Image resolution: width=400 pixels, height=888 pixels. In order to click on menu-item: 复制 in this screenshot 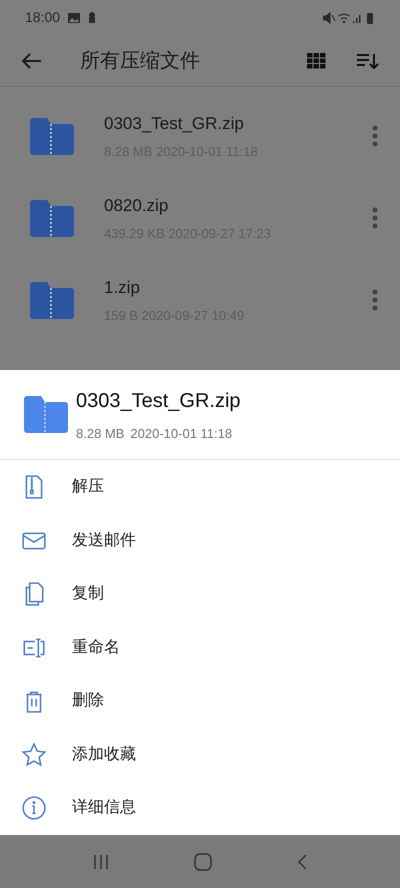, I will do `click(200, 594)`.